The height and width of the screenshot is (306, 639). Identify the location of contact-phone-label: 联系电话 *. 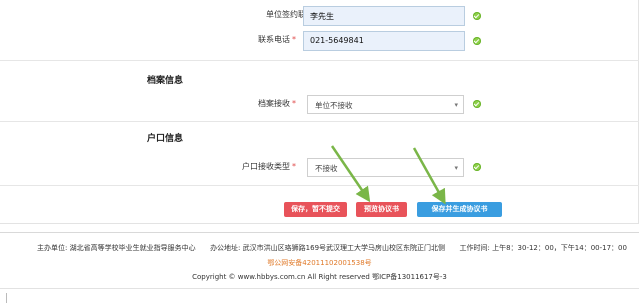
(277, 39).